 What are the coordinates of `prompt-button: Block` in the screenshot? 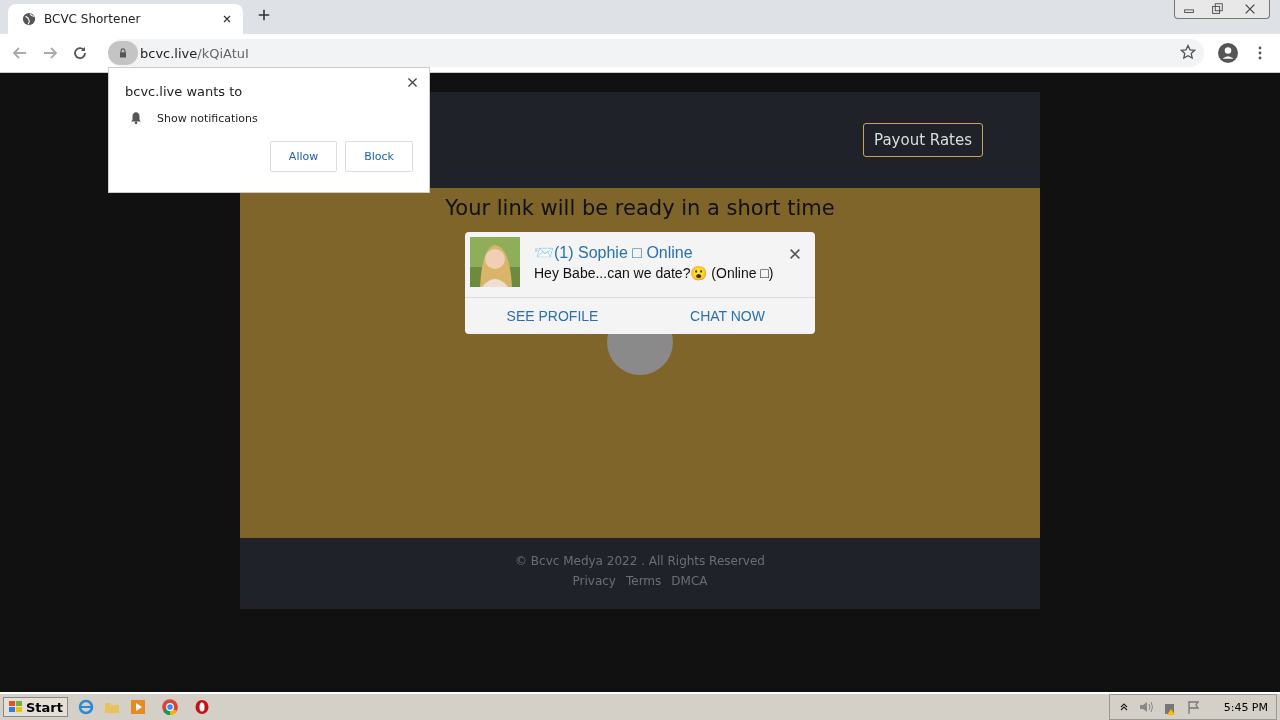 It's located at (379, 156).